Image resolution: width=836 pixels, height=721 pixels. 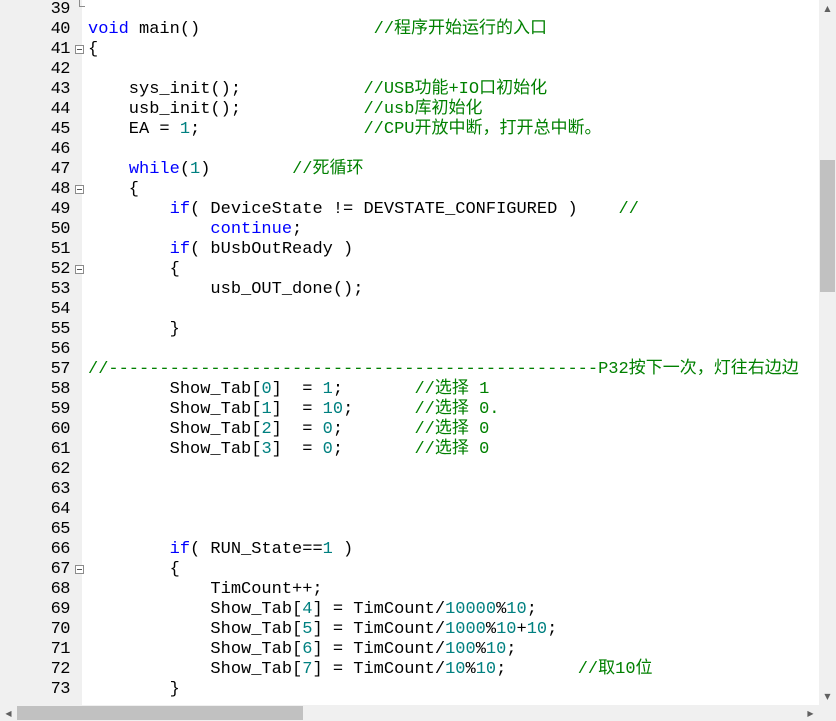 I want to click on arrow-right-icon: ▶, so click(x=810, y=713).